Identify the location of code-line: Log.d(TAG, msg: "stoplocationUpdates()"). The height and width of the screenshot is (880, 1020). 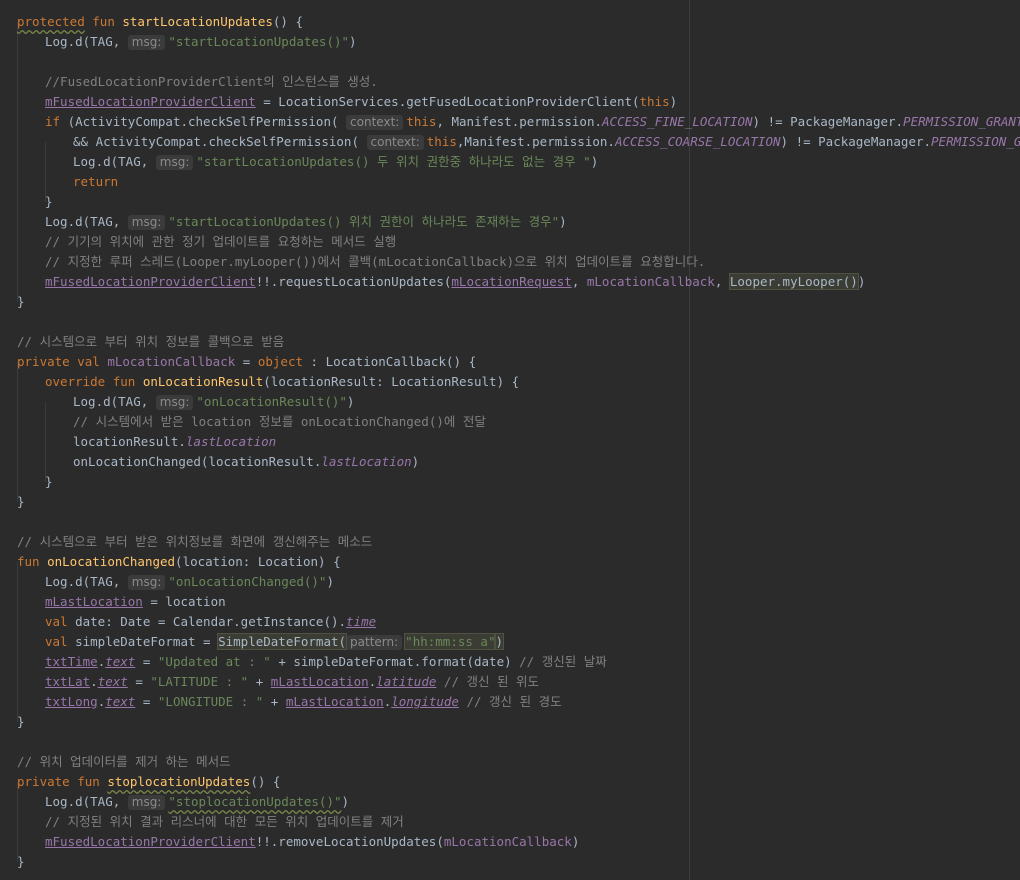
(197, 802).